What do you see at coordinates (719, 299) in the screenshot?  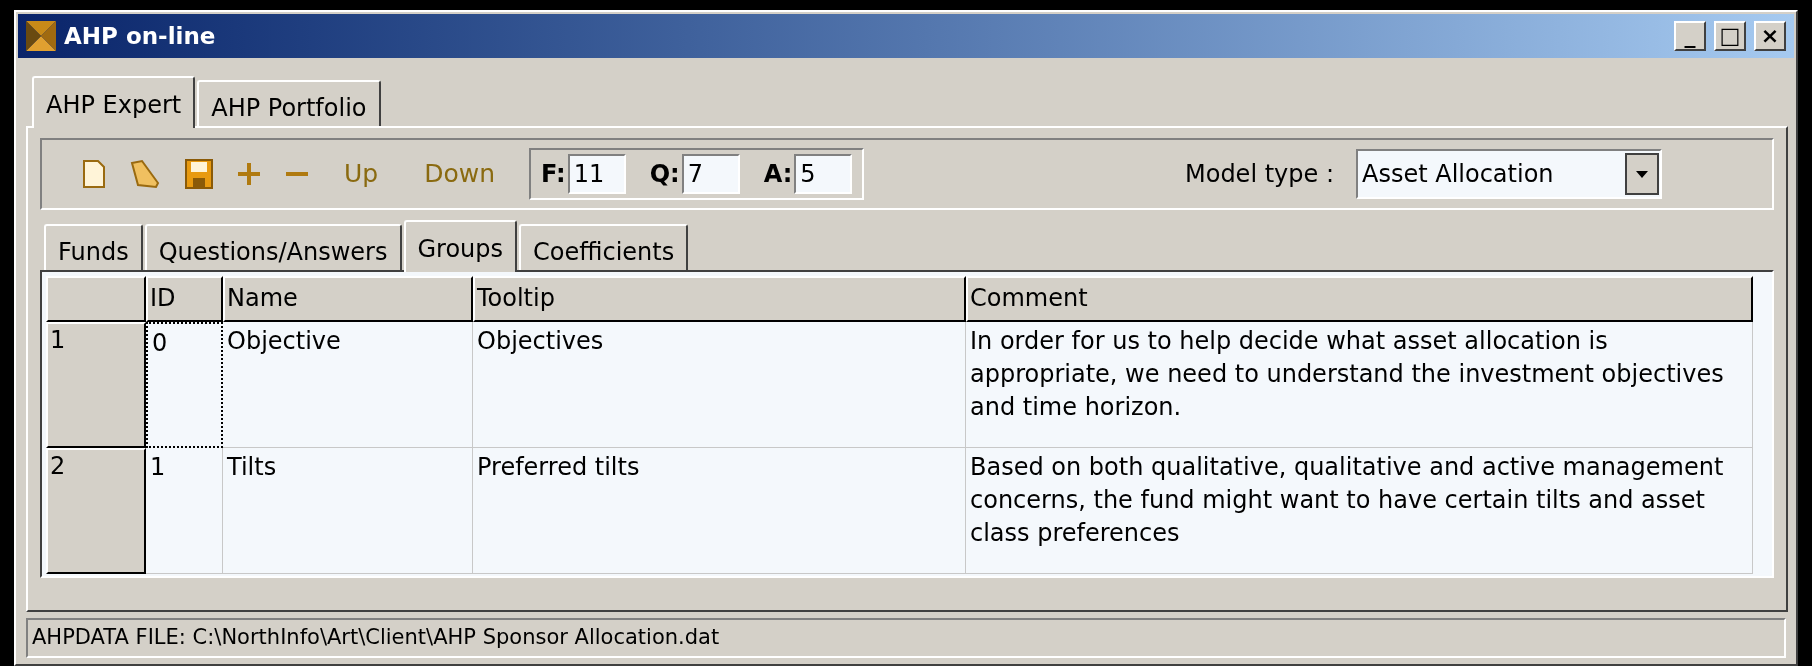 I see `column-header: Tooltip` at bounding box center [719, 299].